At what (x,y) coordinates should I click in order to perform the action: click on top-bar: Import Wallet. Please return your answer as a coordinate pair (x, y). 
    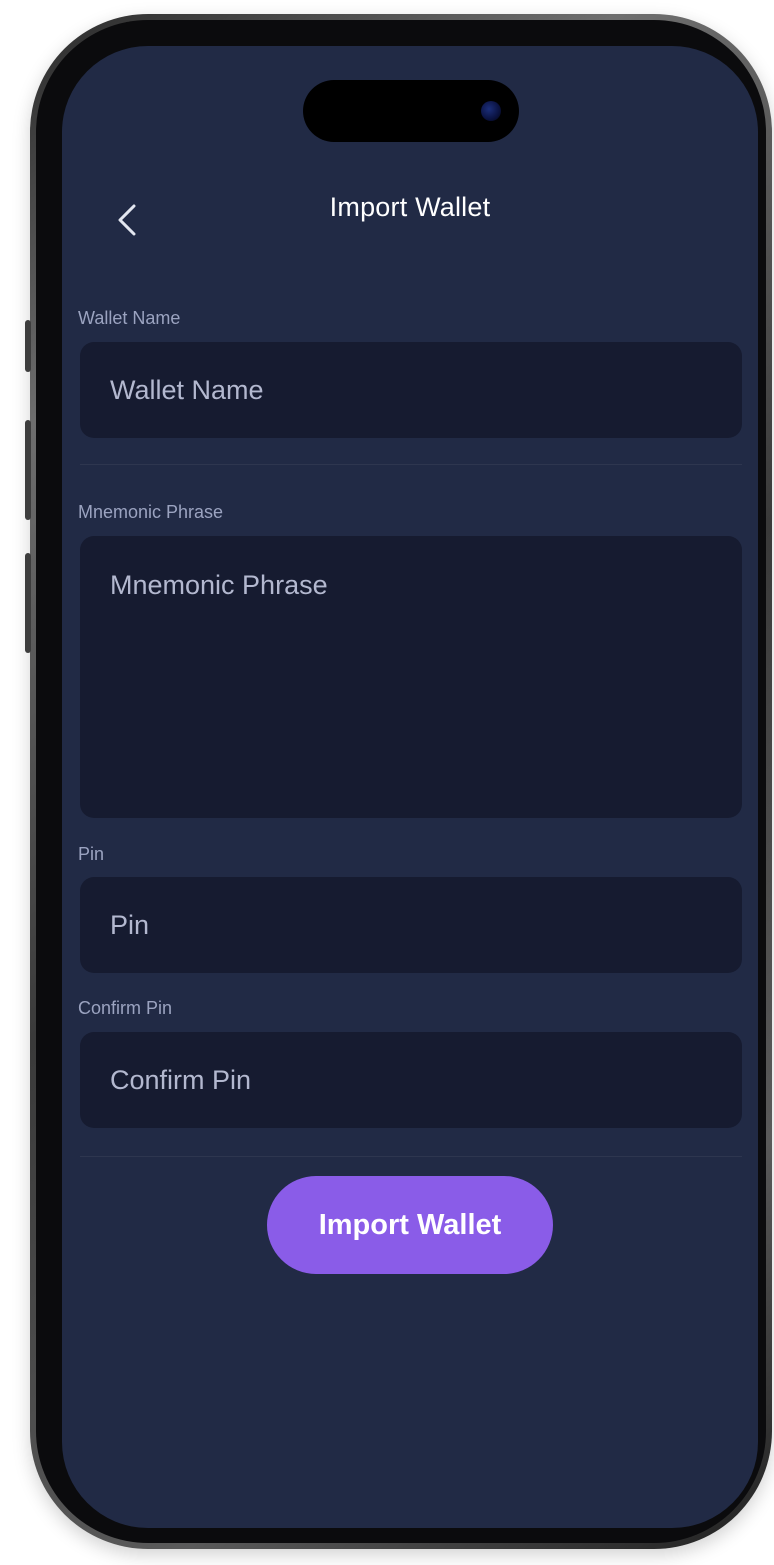
    Looking at the image, I should click on (410, 216).